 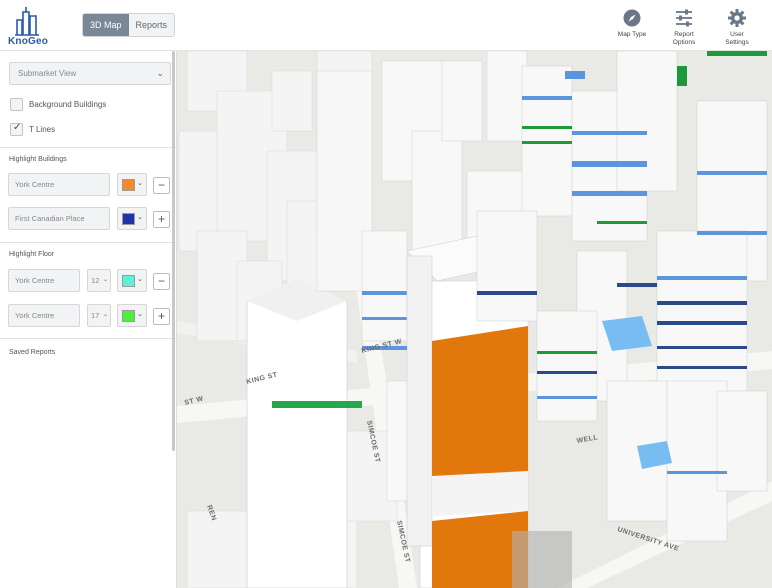 I want to click on report-options-button: Report Options, so click(x=684, y=27).